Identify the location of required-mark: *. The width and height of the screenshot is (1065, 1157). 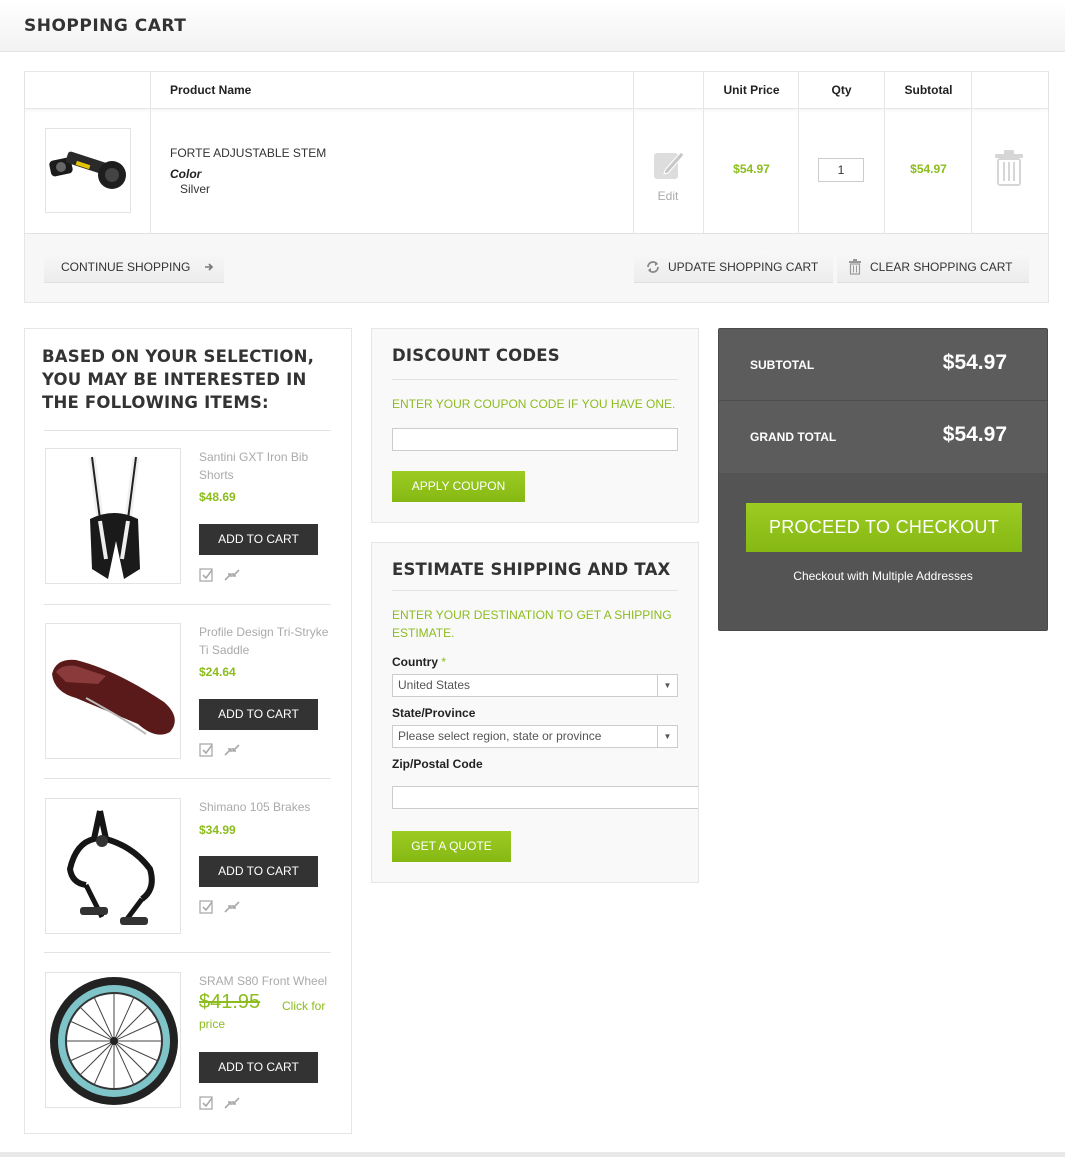
(444, 662).